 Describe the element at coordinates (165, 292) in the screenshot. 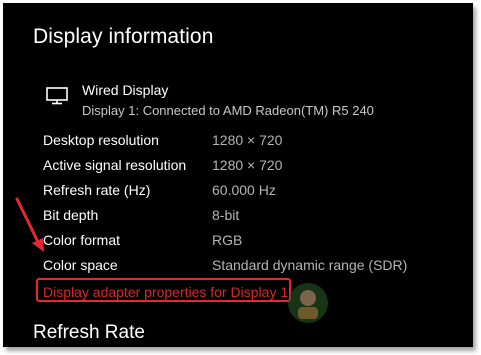

I see `display-adapter-properties-link: Display adapter properties for Display 1` at that location.